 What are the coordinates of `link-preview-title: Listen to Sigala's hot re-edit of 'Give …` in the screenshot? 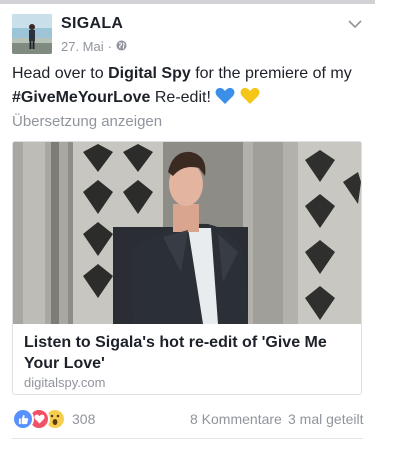 It's located at (189, 353).